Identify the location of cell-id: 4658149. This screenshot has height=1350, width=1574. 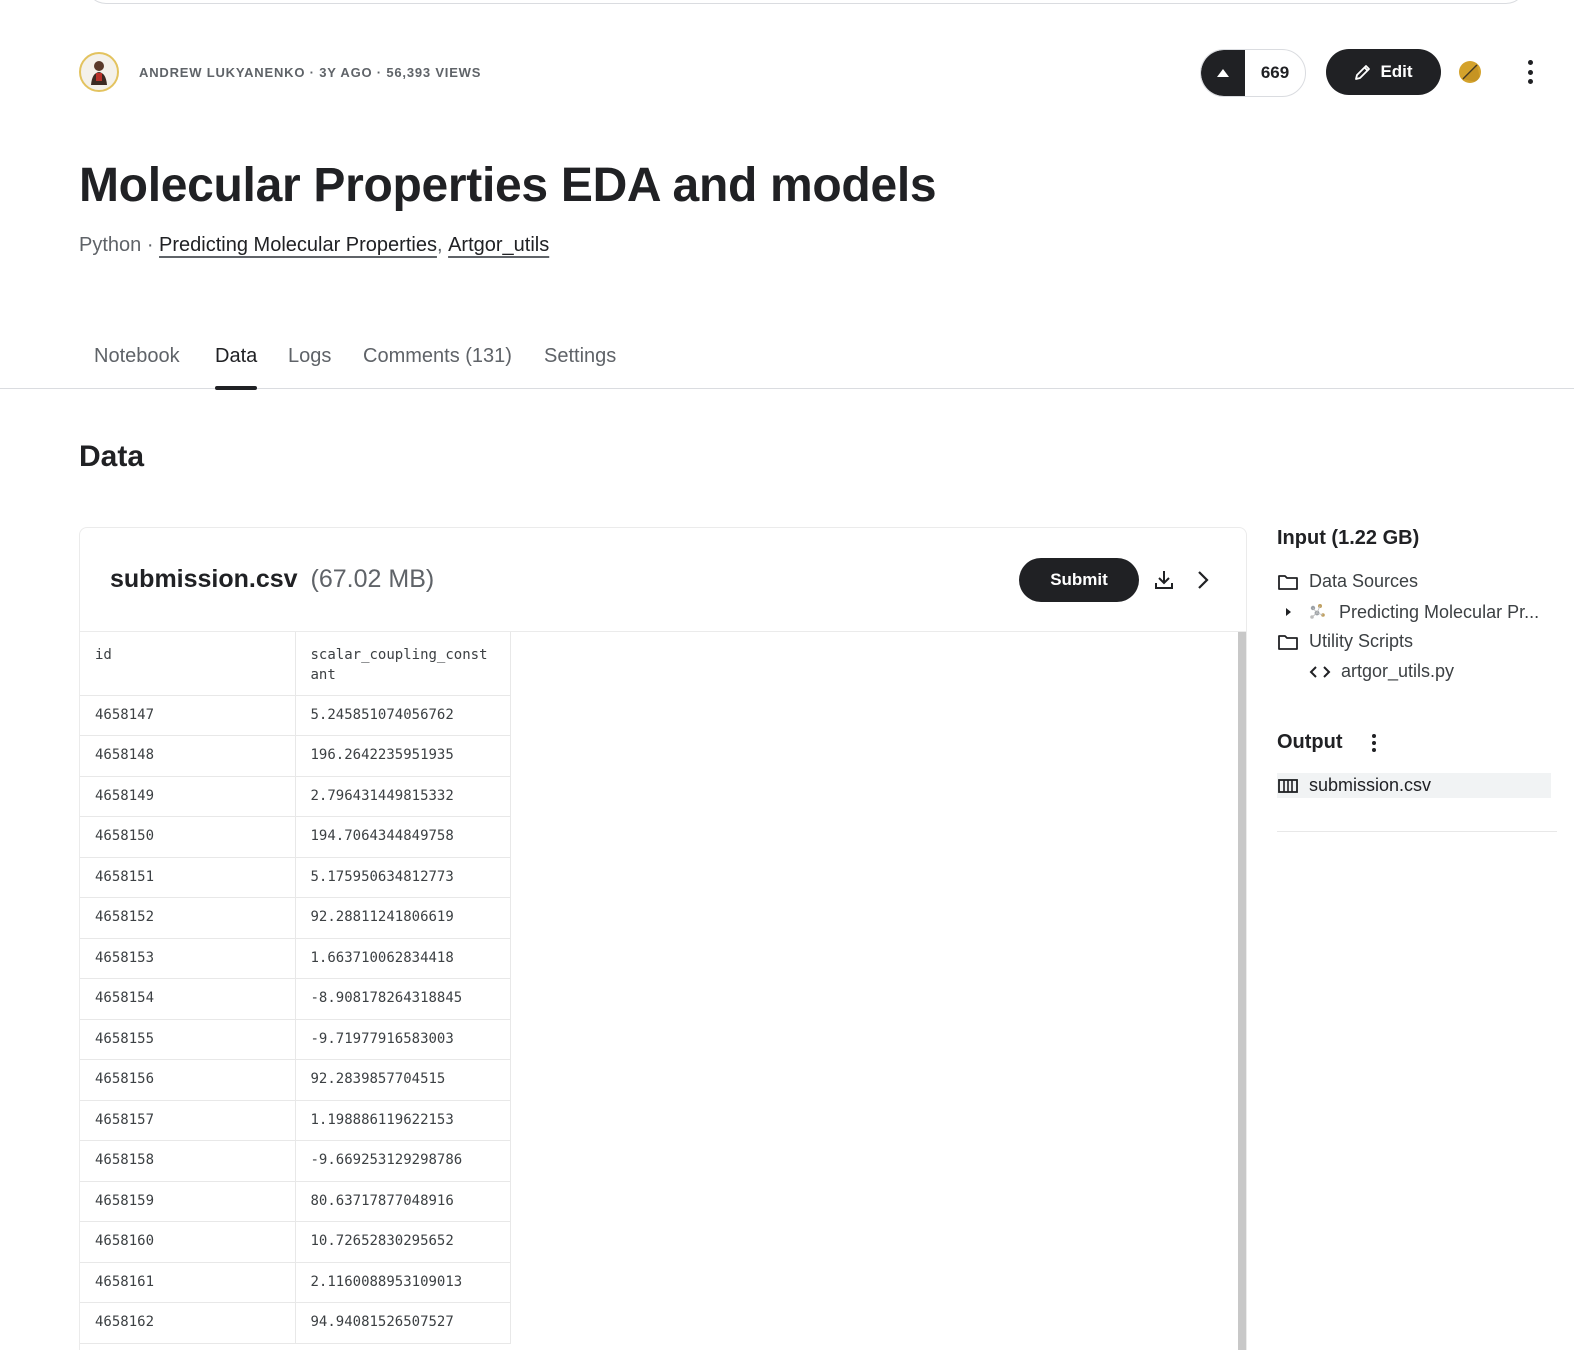
(188, 796).